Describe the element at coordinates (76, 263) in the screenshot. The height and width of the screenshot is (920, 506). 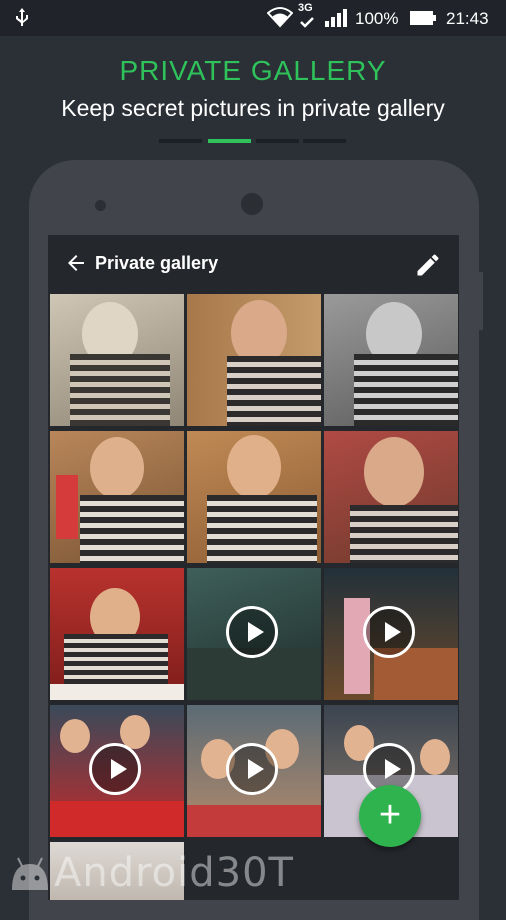
I see `back-arrow-icon` at that location.